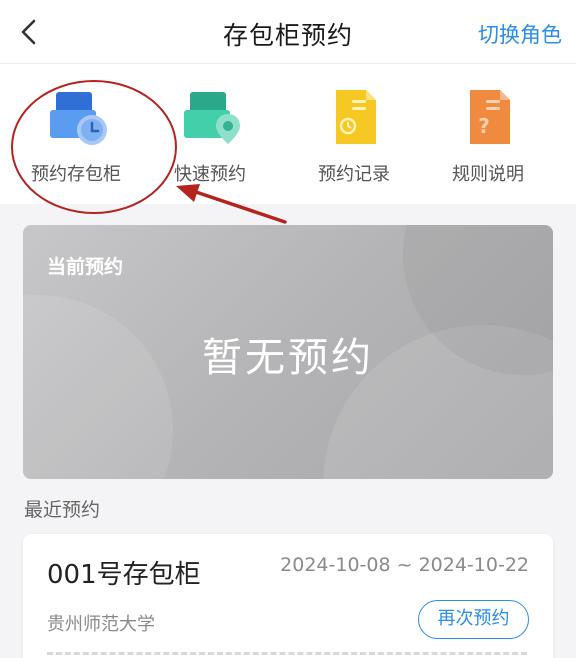 The image size is (576, 658). Describe the element at coordinates (354, 174) in the screenshot. I see `menu-item-label: 预约记录` at that location.